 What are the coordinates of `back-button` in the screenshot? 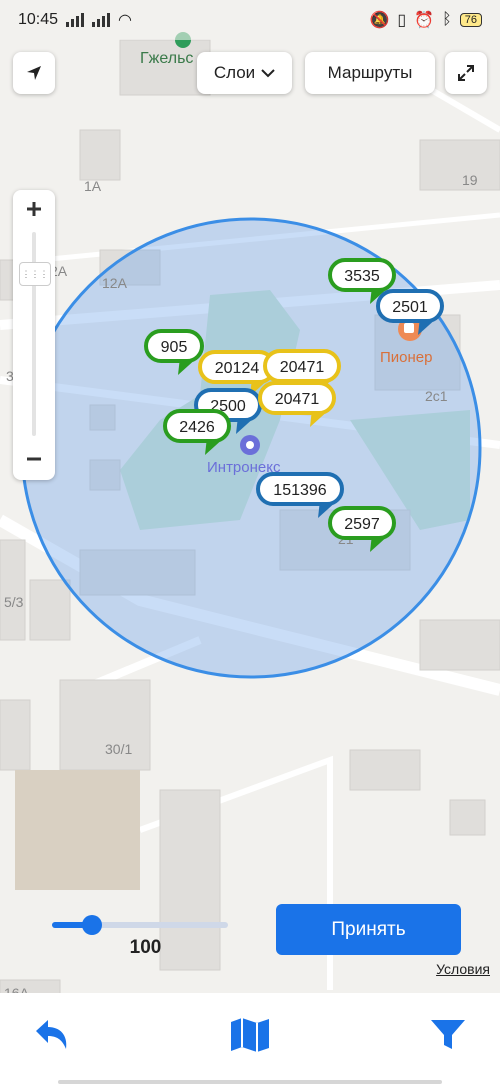 It's located at (52, 1035).